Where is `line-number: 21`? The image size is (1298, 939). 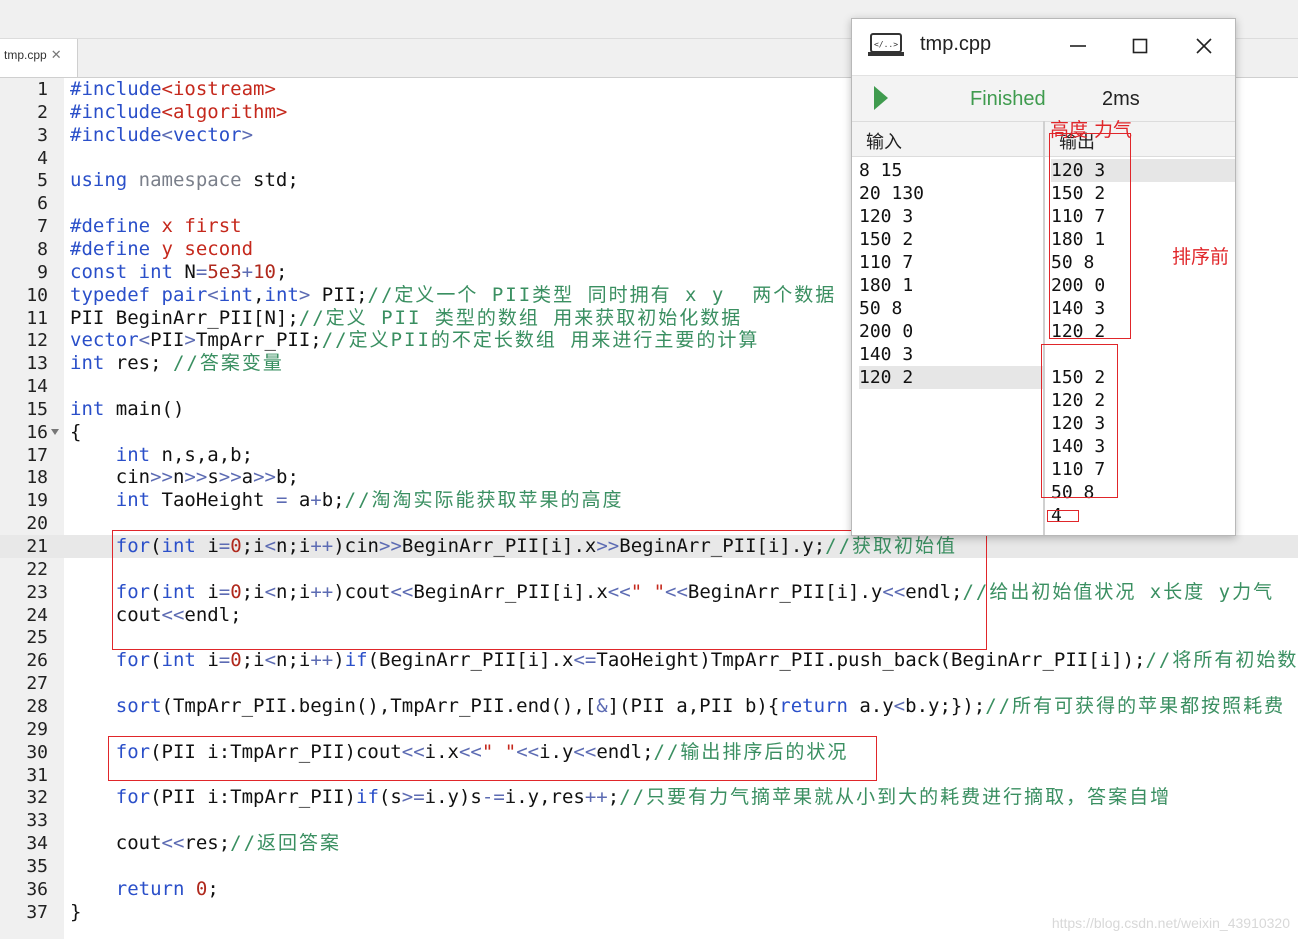 line-number: 21 is located at coordinates (37, 546).